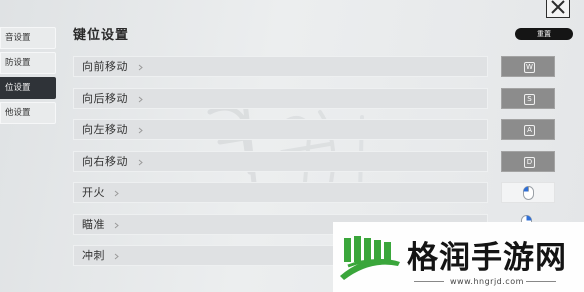 This screenshot has height=292, width=584. What do you see at coordinates (544, 34) in the screenshot?
I see `reset-button: 重置` at bounding box center [544, 34].